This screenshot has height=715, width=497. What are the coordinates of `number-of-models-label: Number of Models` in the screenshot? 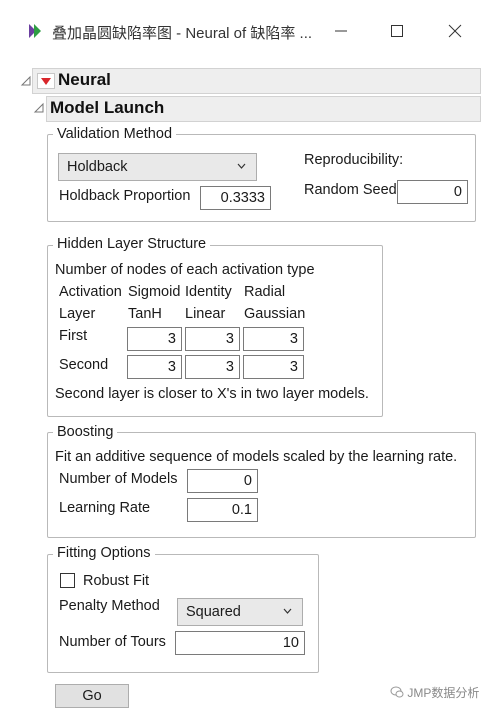 It's located at (118, 479).